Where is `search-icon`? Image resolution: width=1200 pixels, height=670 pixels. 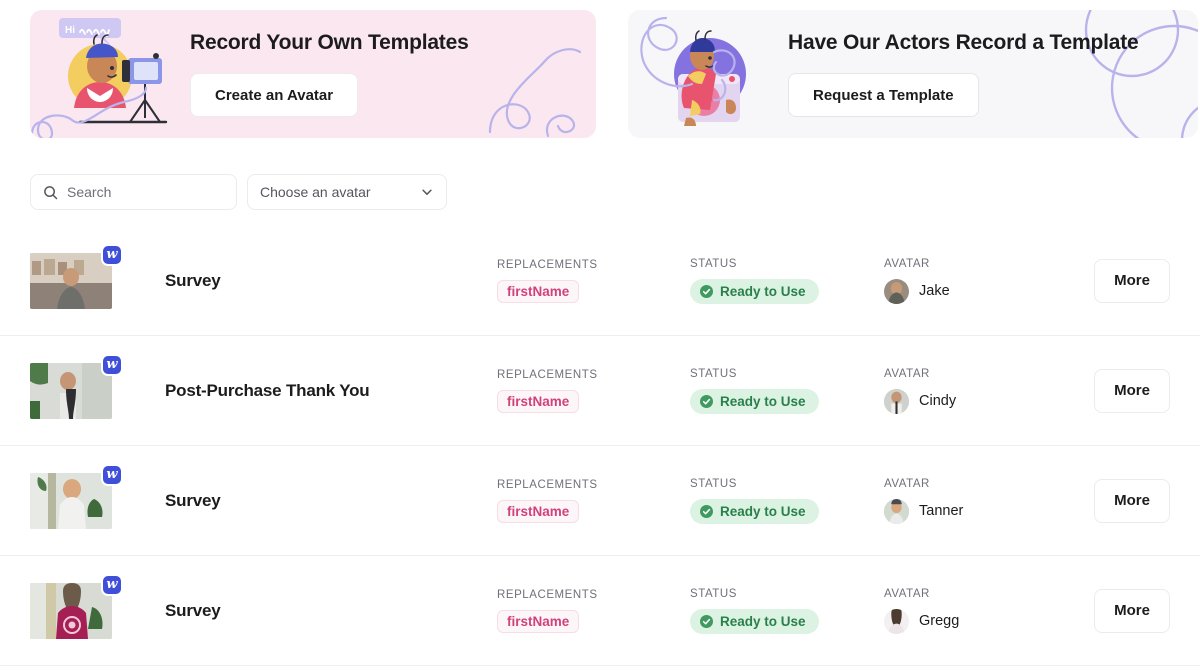 search-icon is located at coordinates (51, 192).